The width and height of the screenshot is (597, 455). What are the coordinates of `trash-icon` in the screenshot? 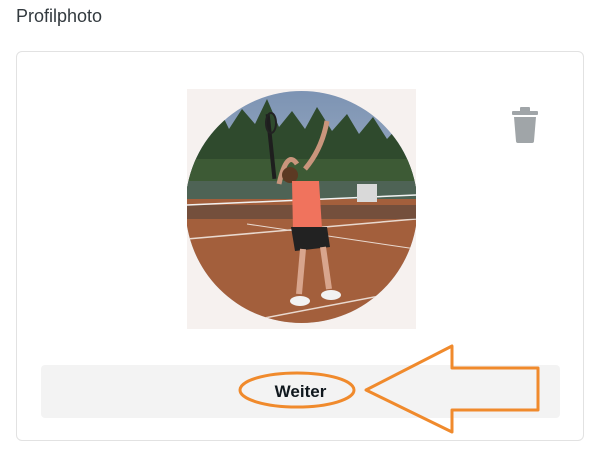 It's located at (525, 125).